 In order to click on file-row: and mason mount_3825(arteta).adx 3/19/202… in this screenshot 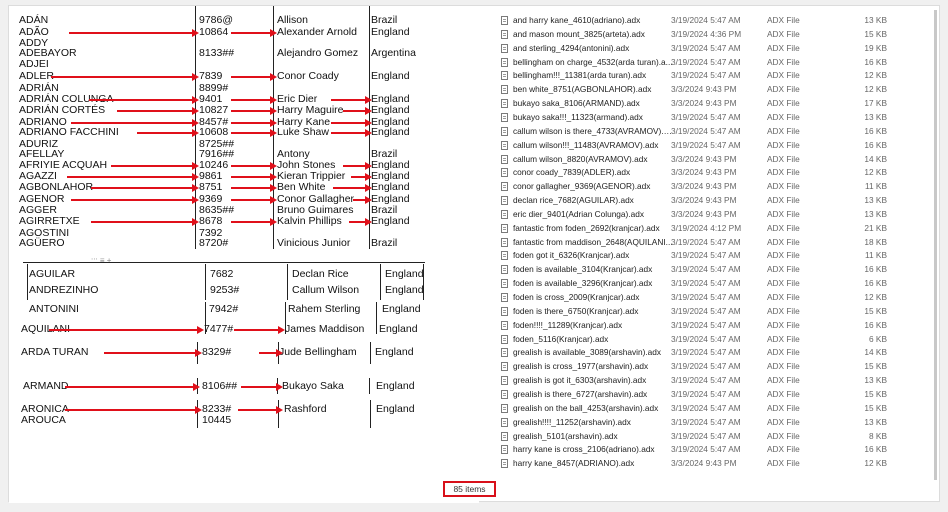, I will do `click(720, 34)`.